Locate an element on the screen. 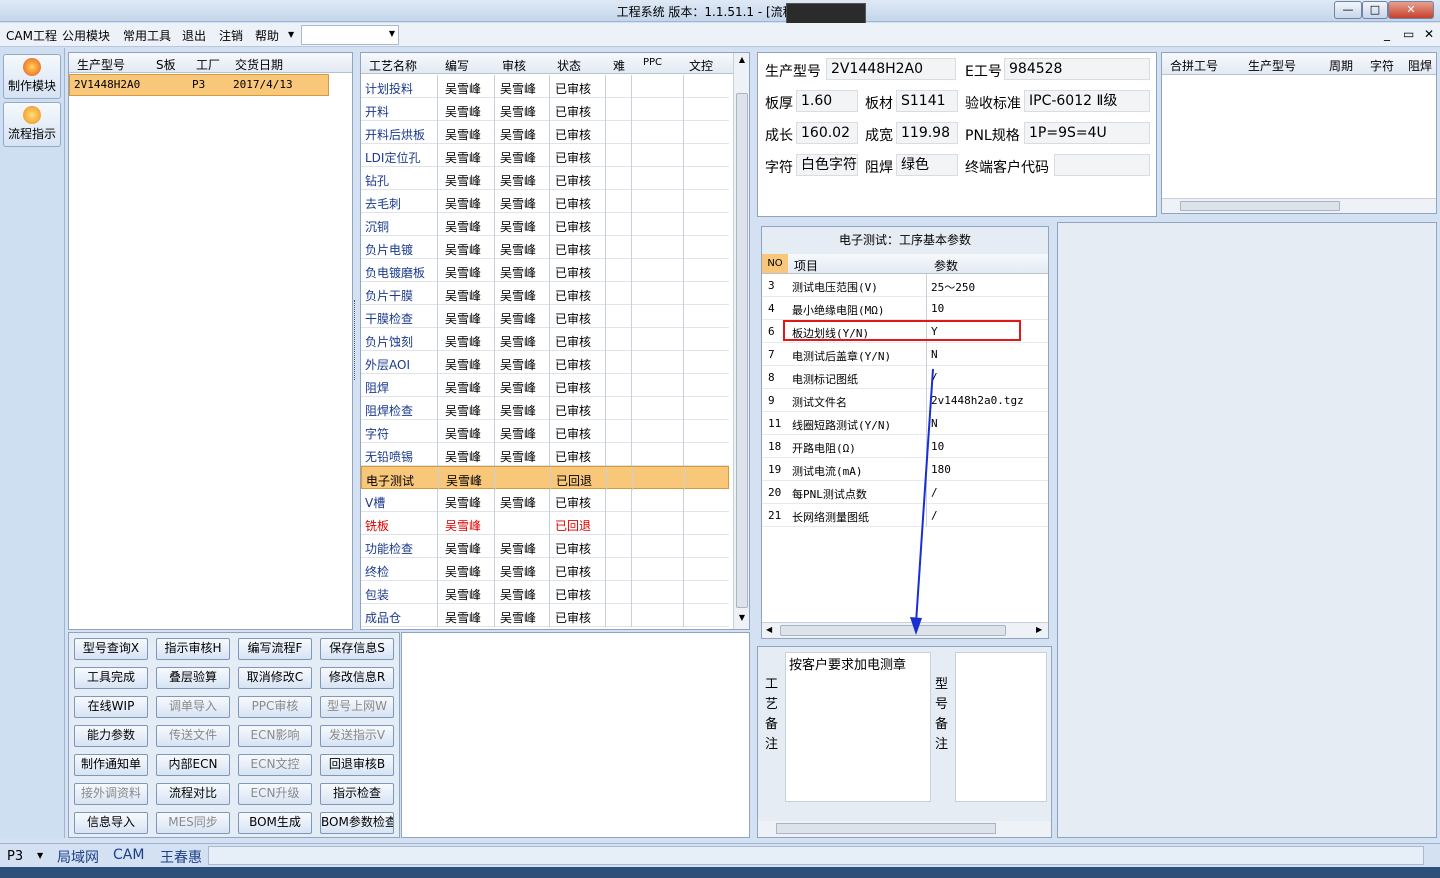 The image size is (1440, 878). process-row: 负电镀磨板 吴雪峰 吴雪峰 已审核 is located at coordinates (545, 270).